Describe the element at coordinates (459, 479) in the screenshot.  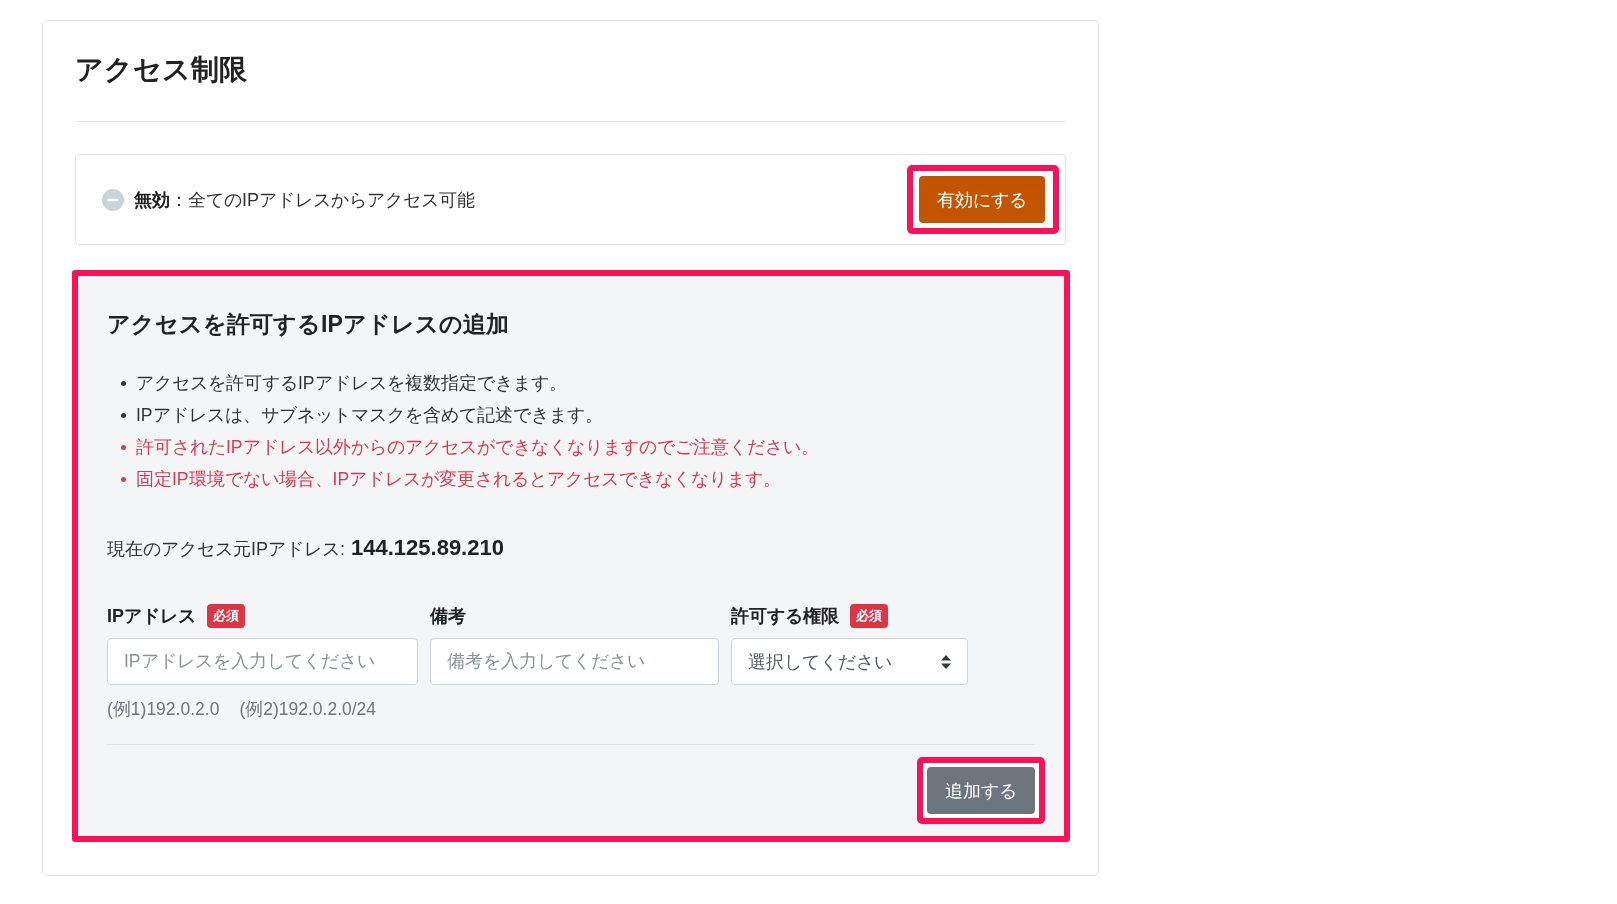
I see `note-text: 固定IP環境でない場合、IPアドレスが変更されるとアクセスできなくなります。` at that location.